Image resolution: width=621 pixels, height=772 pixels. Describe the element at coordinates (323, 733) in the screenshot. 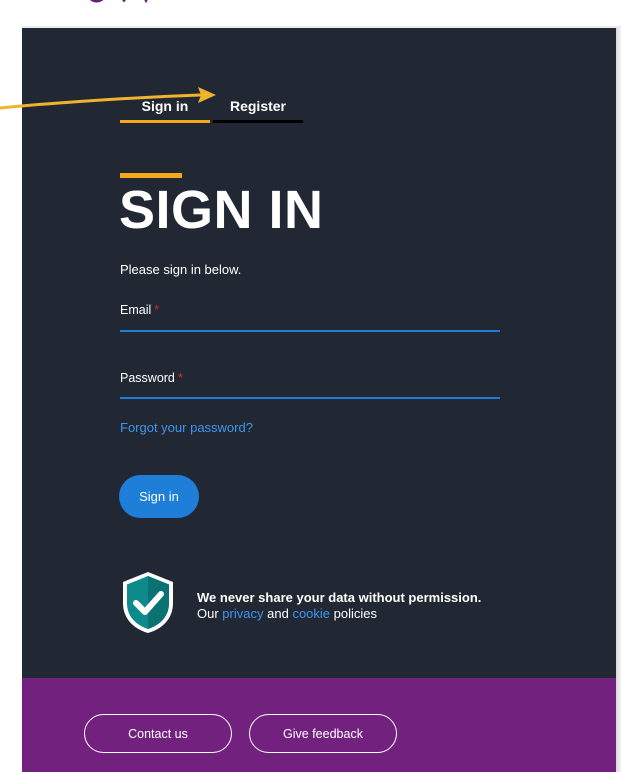

I see `give-feedback-button: Give feedback` at that location.